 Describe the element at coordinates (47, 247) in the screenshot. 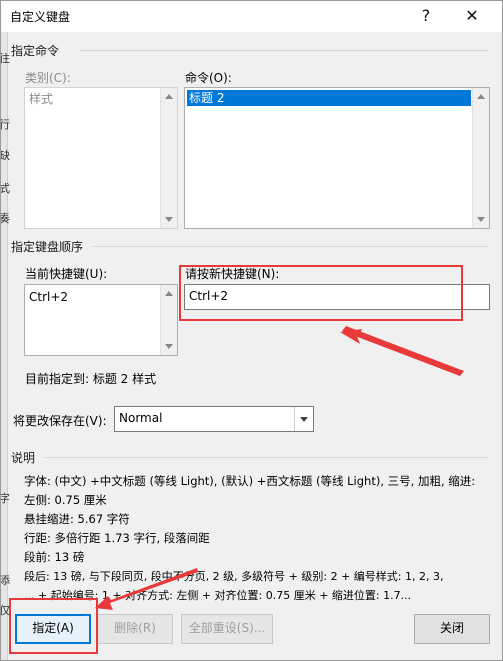

I see `section-key-sequence: 指定键盘顺序` at that location.